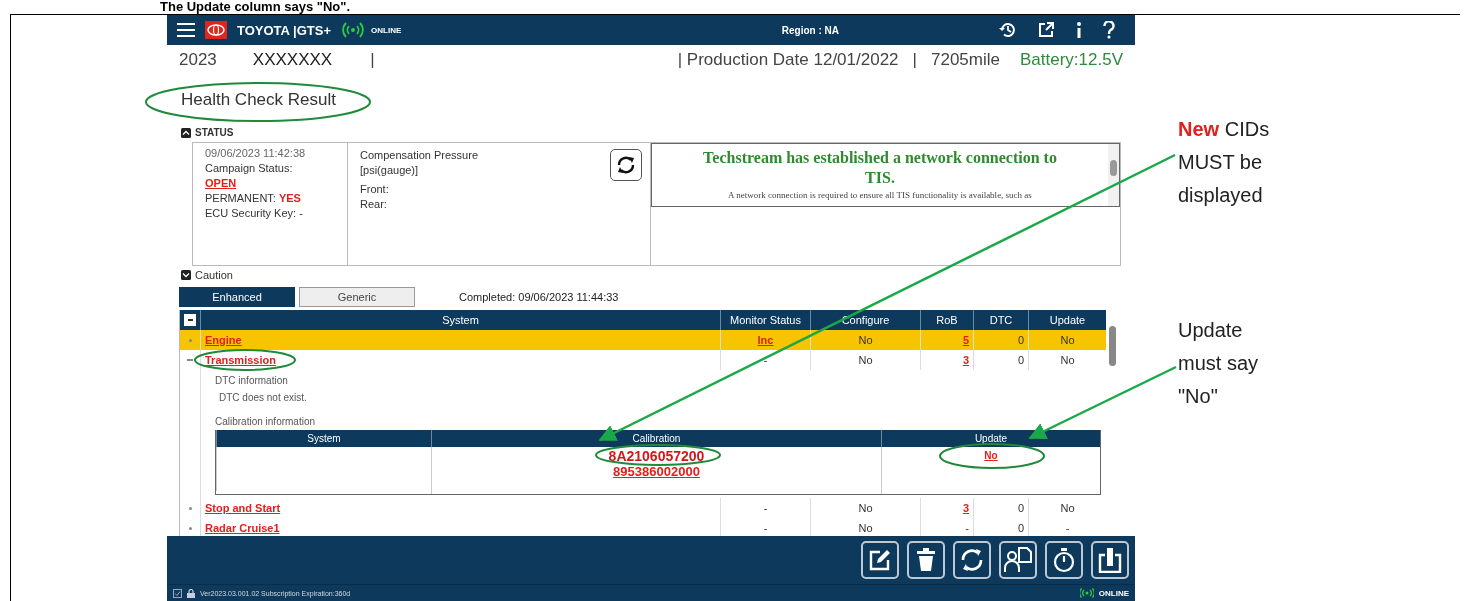 The height and width of the screenshot is (601, 1465). Describe the element at coordinates (292, 60) in the screenshot. I see `model-name: XXXXXXX` at that location.